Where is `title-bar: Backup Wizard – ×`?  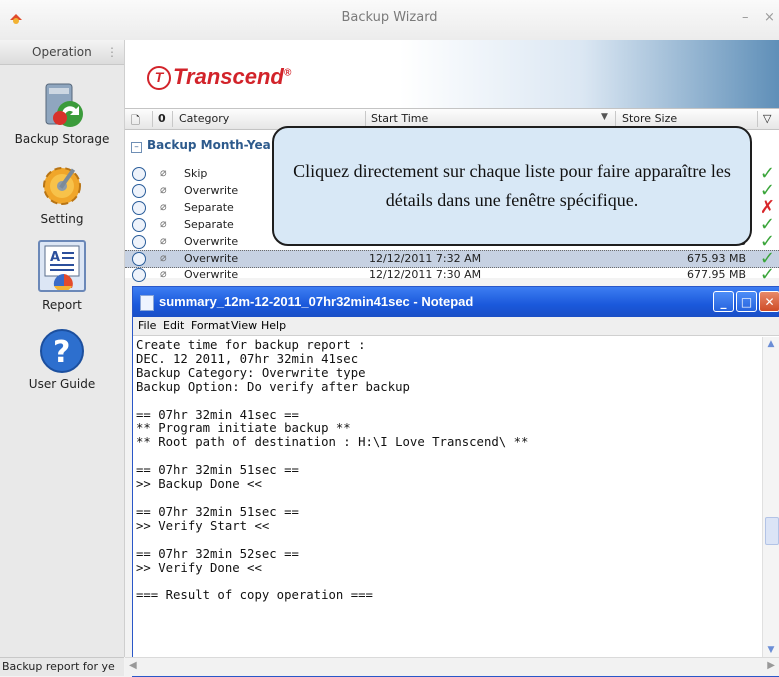 title-bar: Backup Wizard – × is located at coordinates (389, 20).